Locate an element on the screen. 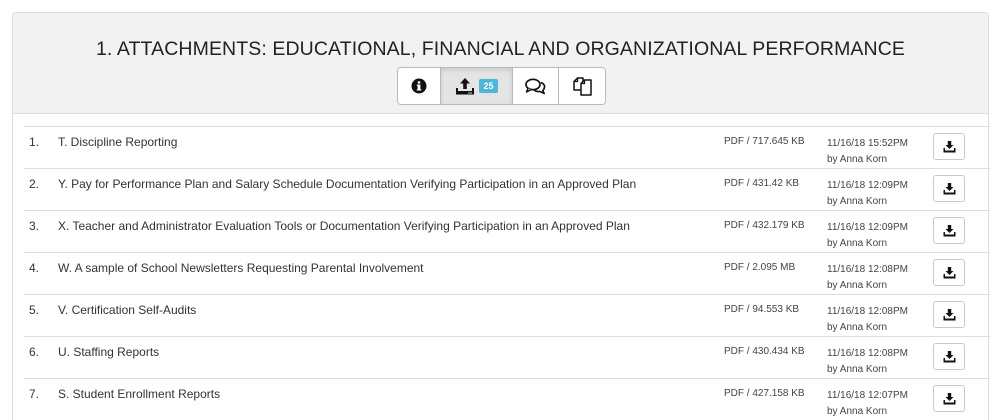  upload-icon is located at coordinates (465, 85).